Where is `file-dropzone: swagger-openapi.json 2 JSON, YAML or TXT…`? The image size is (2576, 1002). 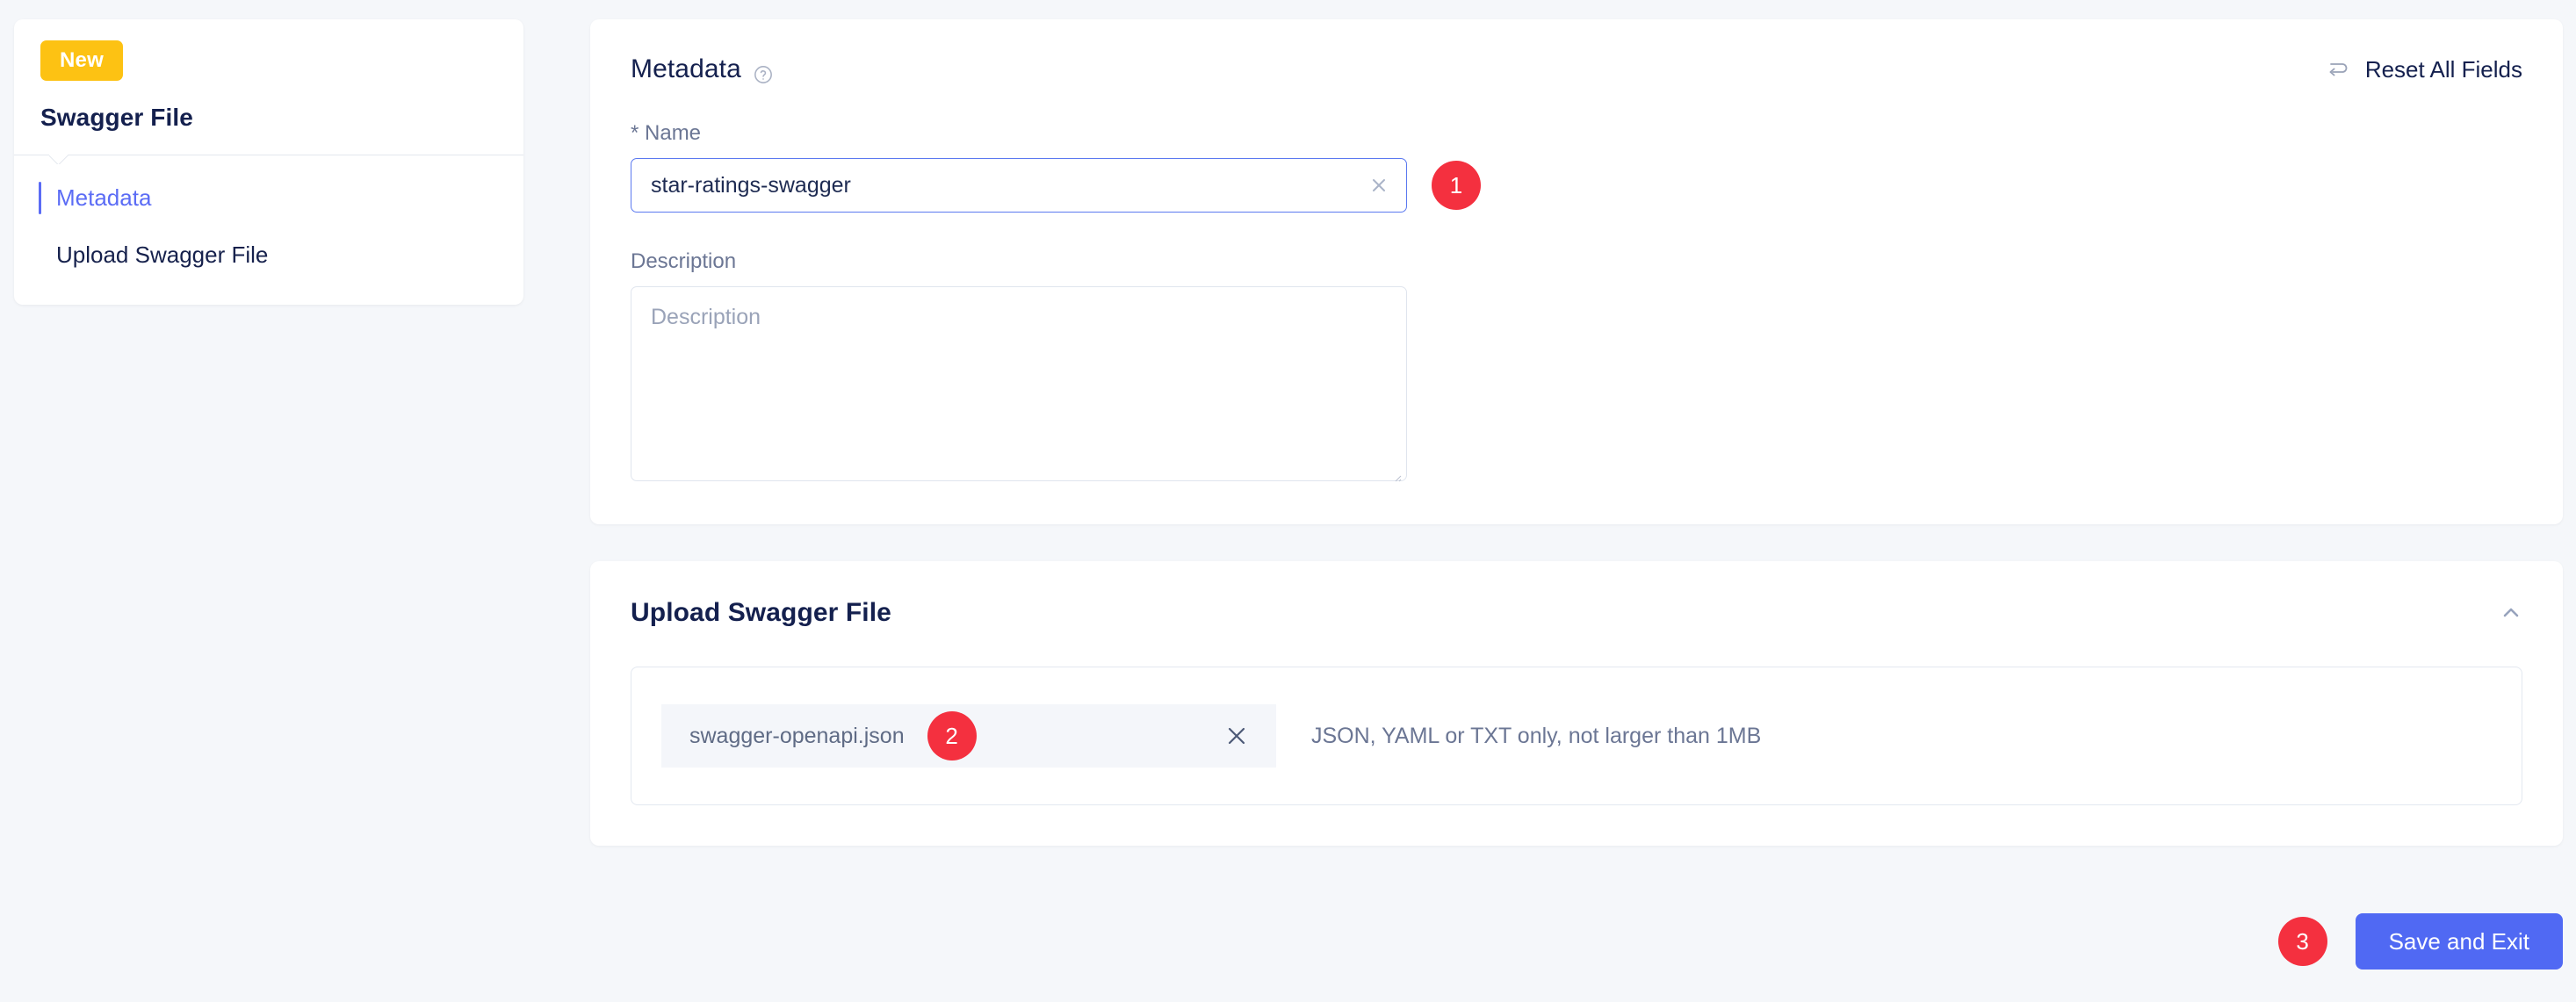
file-dropzone: swagger-openapi.json 2 JSON, YAML or TXT… is located at coordinates (1576, 736).